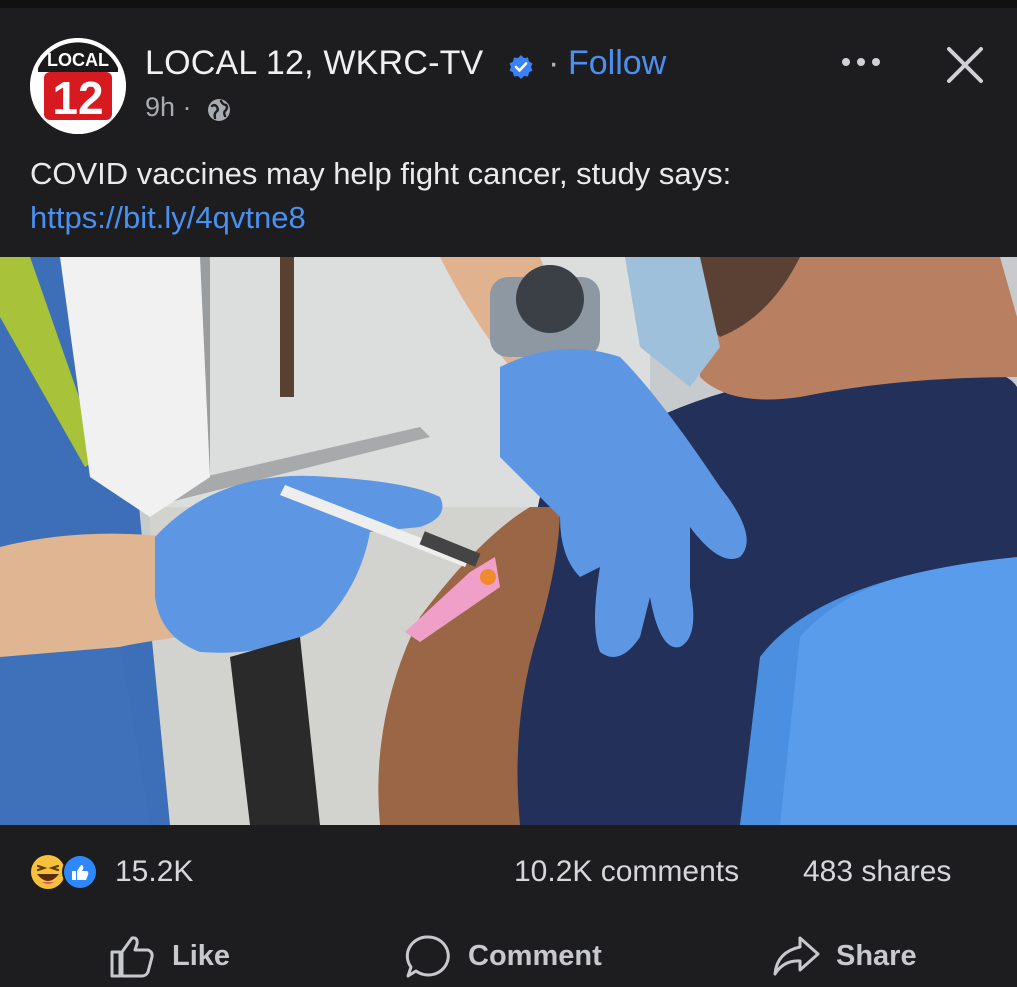 Image resolution: width=1017 pixels, height=987 pixels. I want to click on page-avatar: LOCAL 12, so click(78, 86).